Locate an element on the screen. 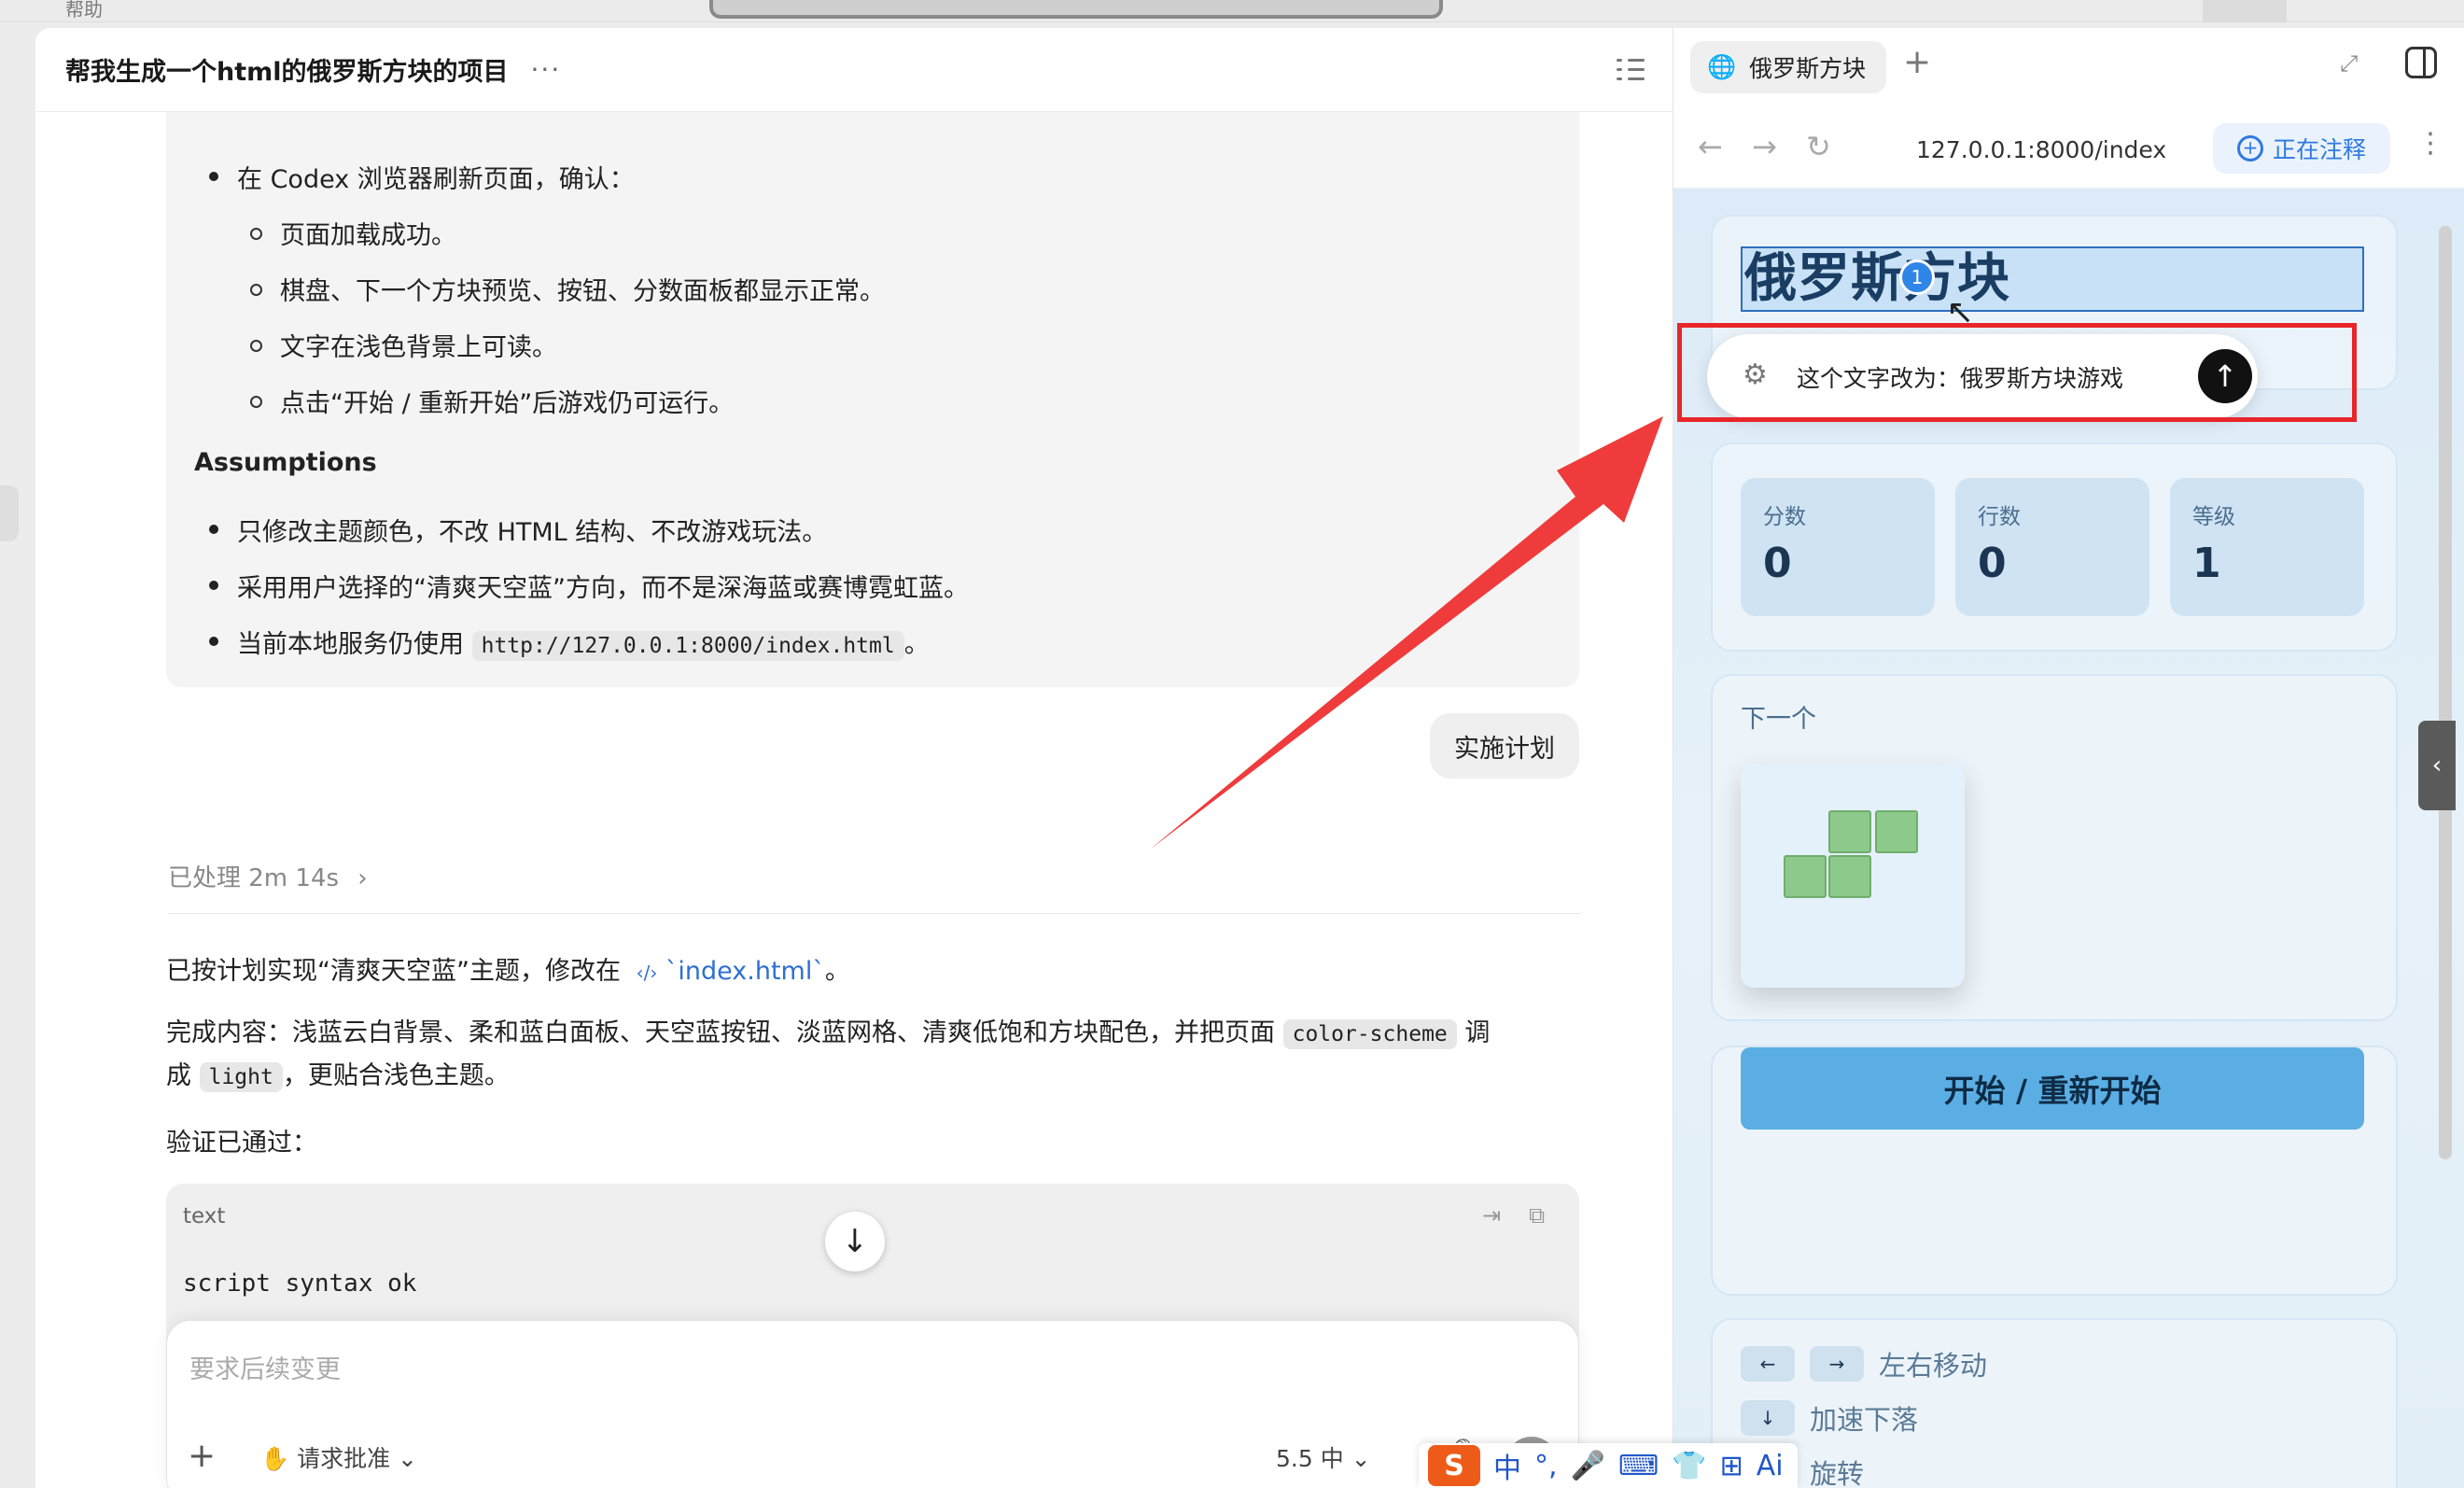 The height and width of the screenshot is (1488, 2464). red-arrow-shape is located at coordinates (1406, 632).